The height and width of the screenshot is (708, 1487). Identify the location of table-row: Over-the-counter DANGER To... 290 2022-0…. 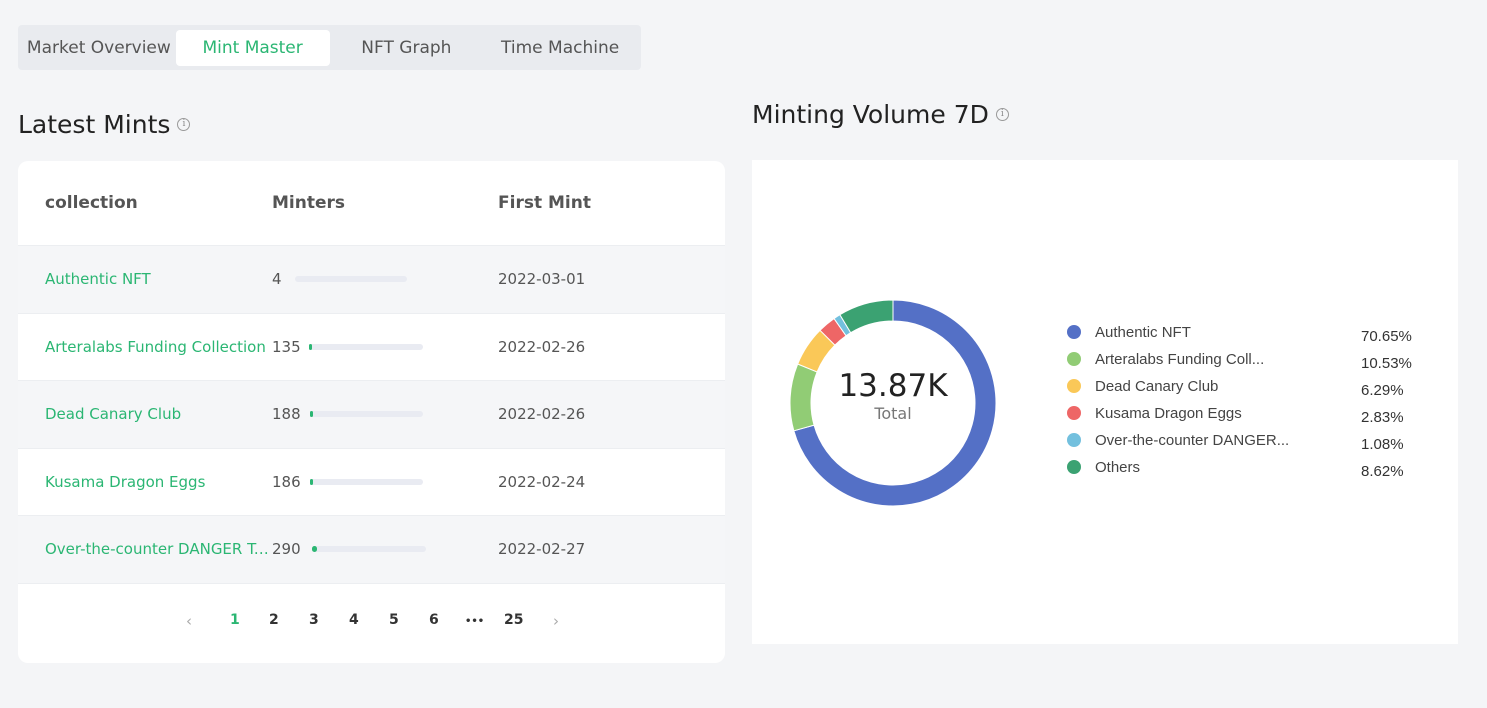
(371, 550).